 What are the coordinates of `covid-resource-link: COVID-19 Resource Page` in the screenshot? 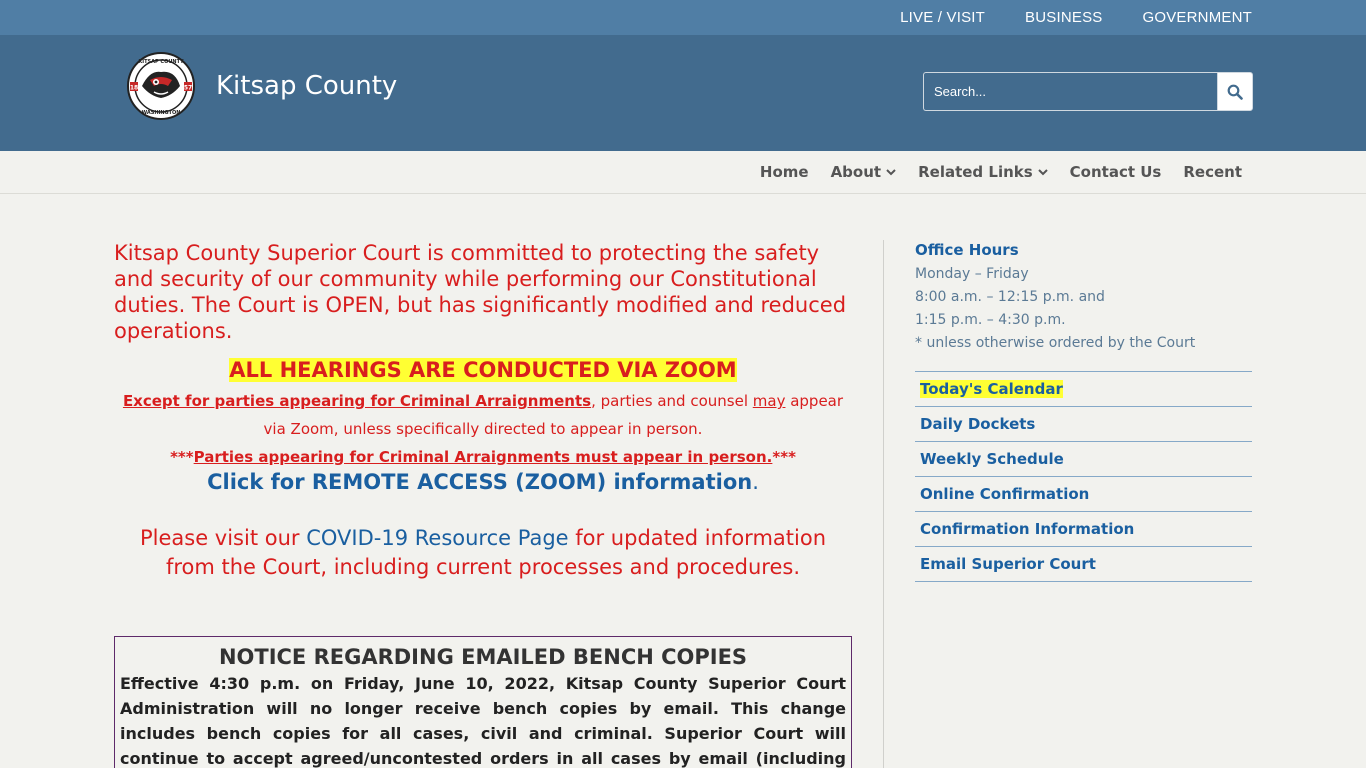 It's located at (437, 538).